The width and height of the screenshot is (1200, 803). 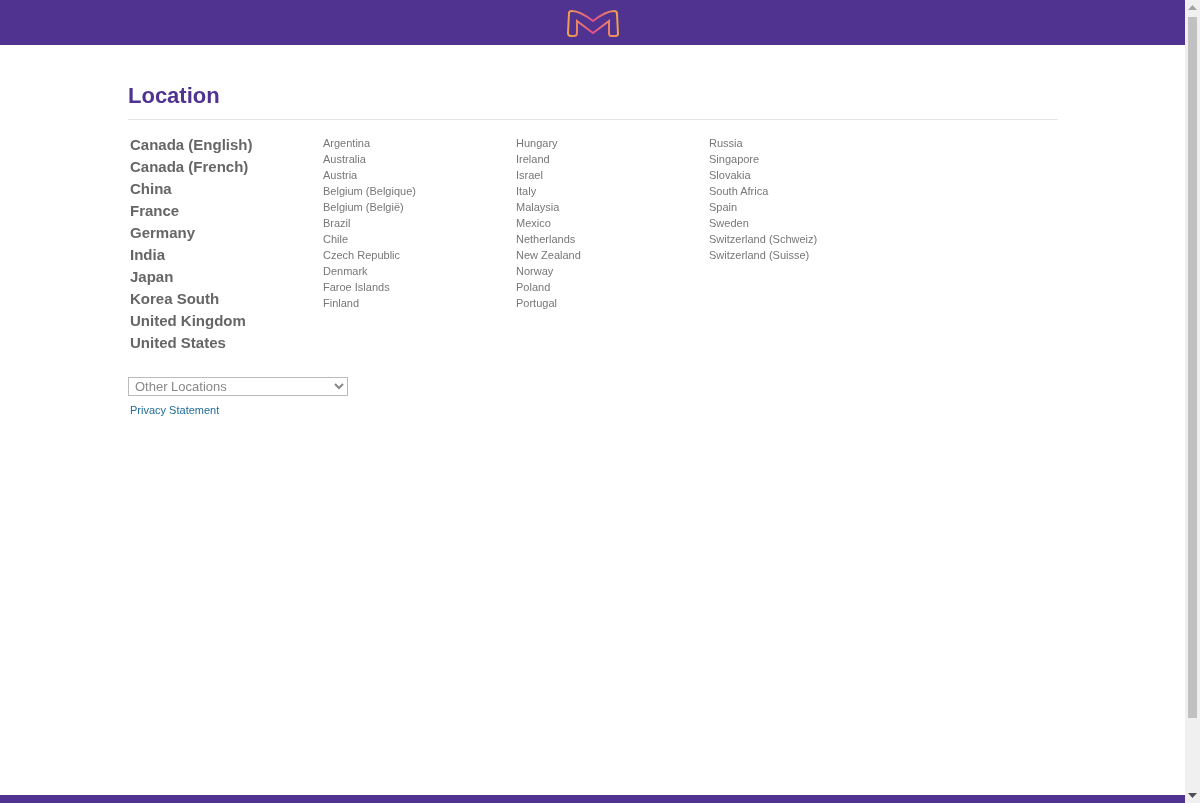 I want to click on other-locations-dropdown: Other Locations, so click(x=238, y=386).